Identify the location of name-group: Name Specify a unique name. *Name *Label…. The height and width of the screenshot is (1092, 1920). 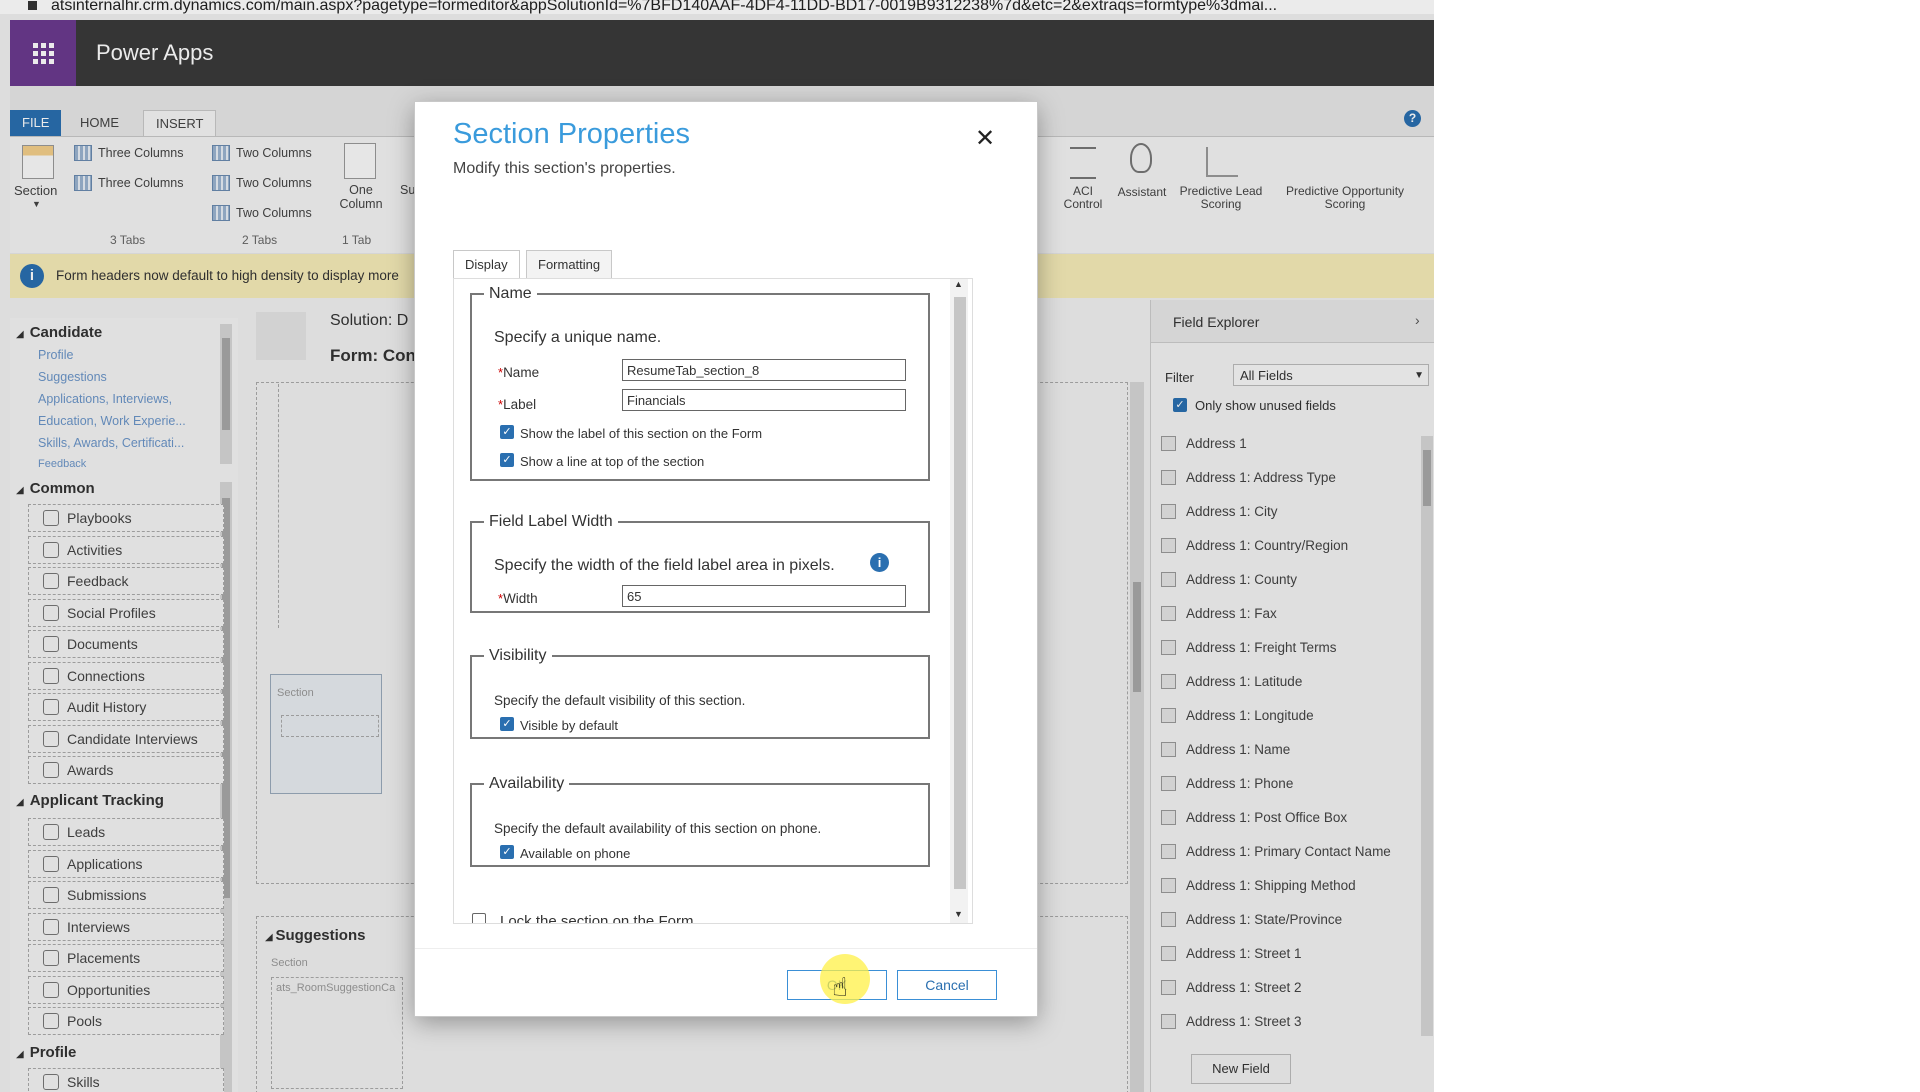
(700, 383).